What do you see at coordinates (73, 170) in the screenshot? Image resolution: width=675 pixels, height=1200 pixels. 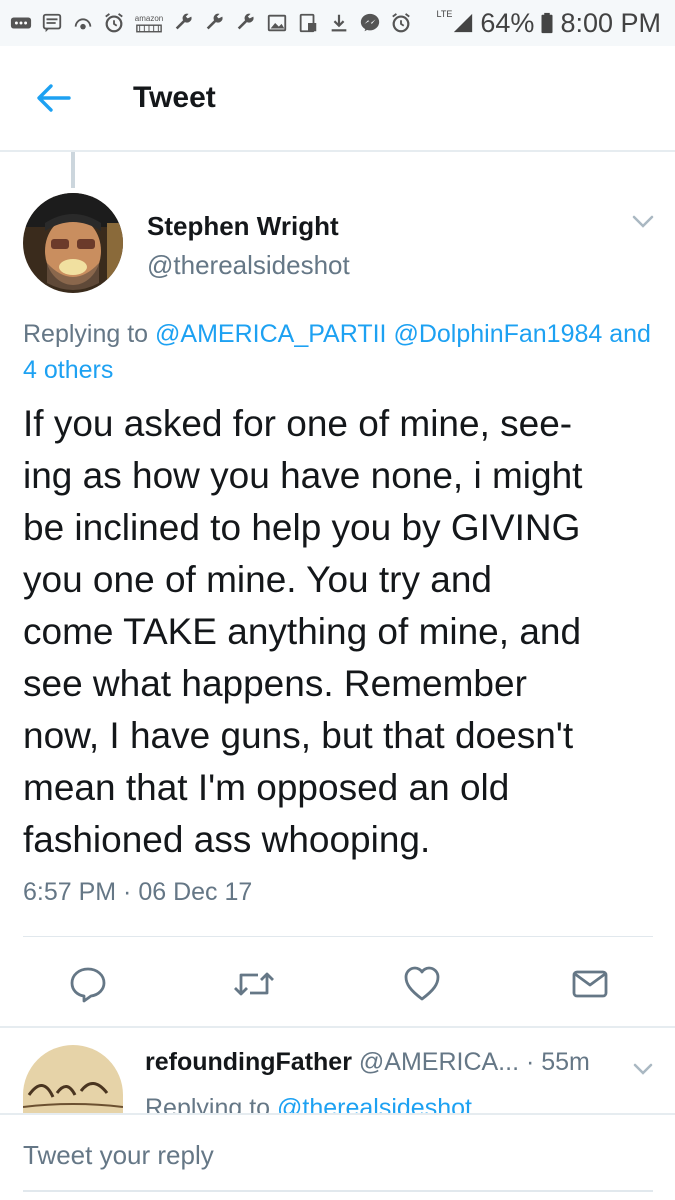 I see `thread-connector` at bounding box center [73, 170].